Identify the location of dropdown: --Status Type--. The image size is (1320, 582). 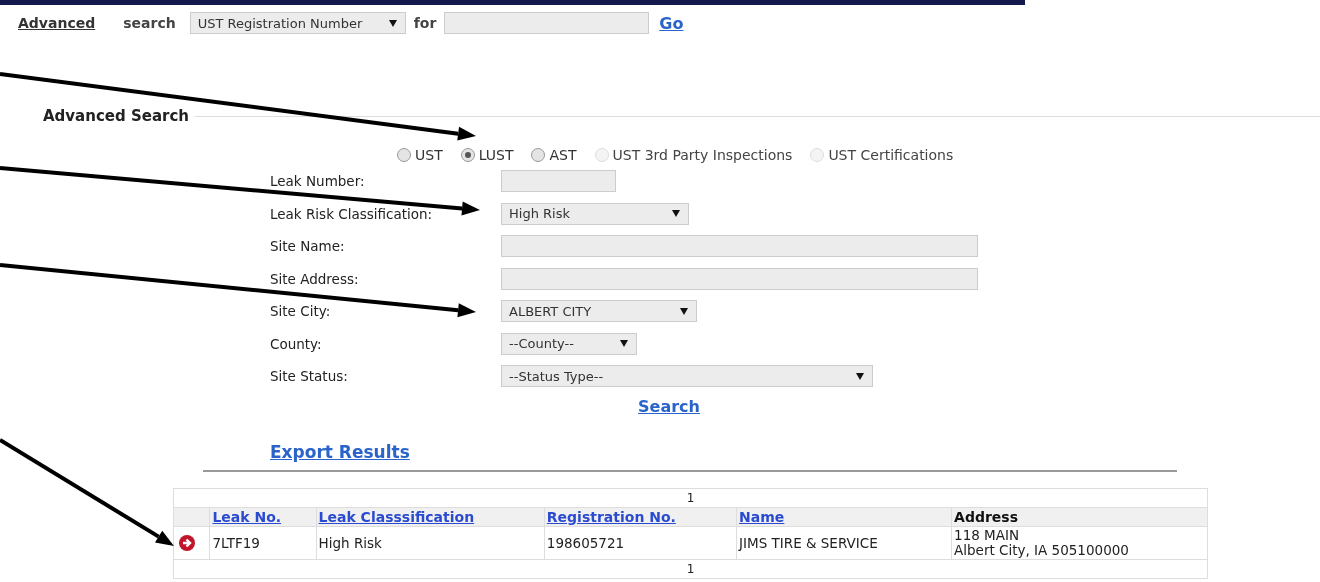
(687, 376).